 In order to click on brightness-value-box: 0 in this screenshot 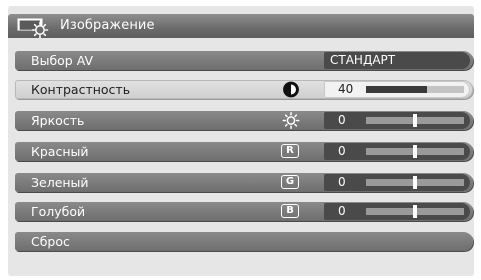, I will do `click(397, 120)`.